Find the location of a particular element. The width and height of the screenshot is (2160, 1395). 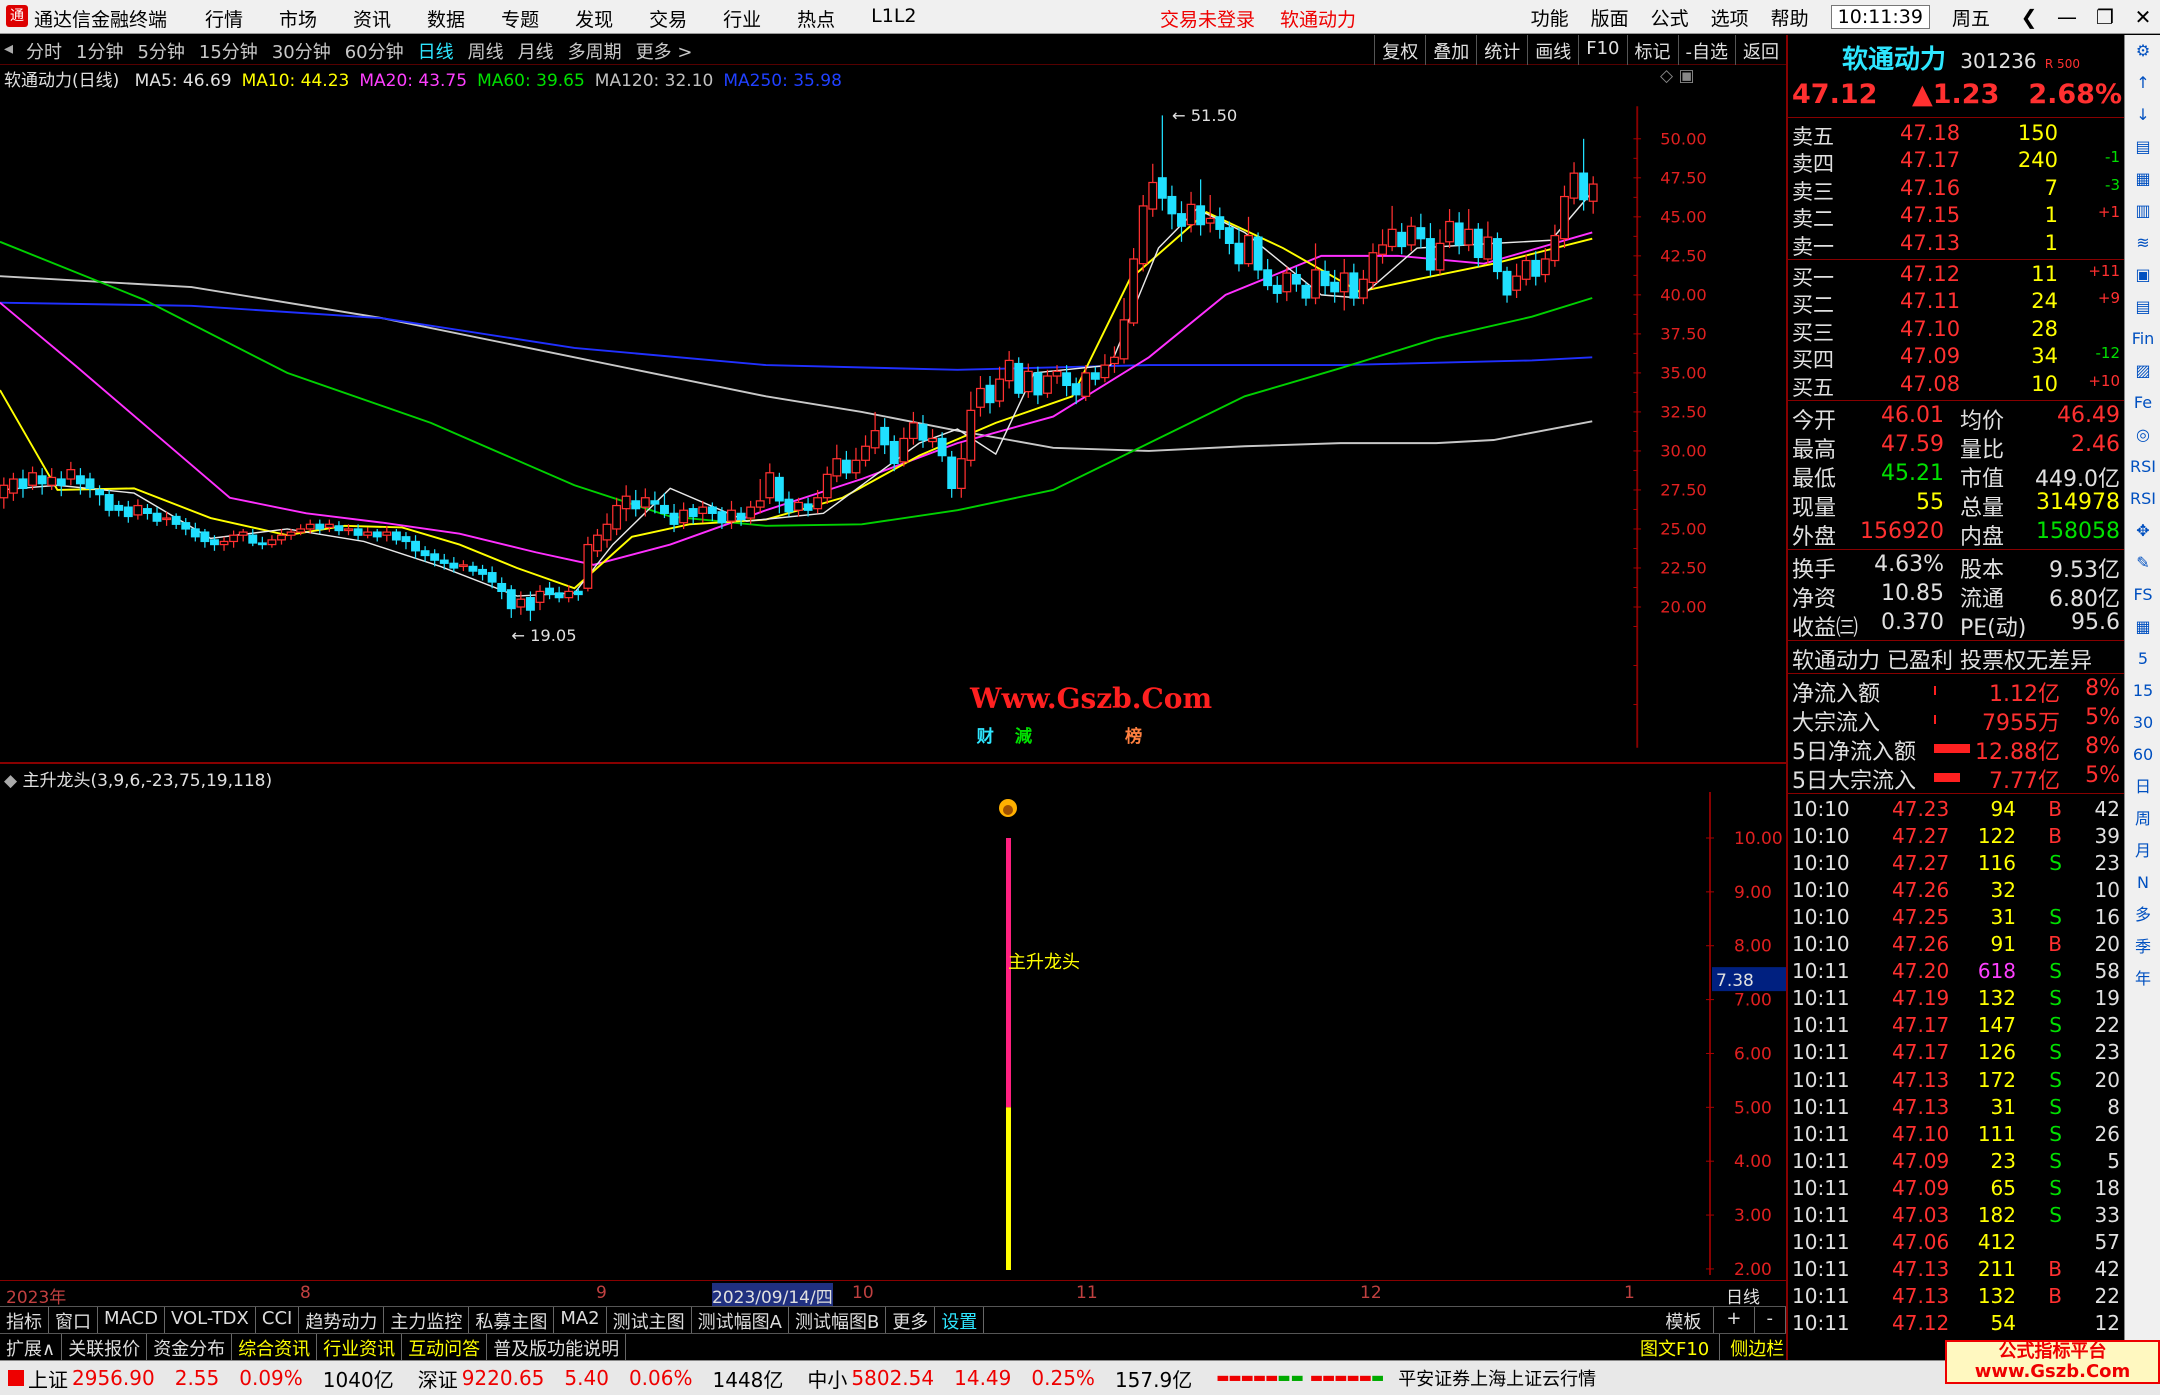

indicator-tab-6: 主力监控 is located at coordinates (427, 1321).